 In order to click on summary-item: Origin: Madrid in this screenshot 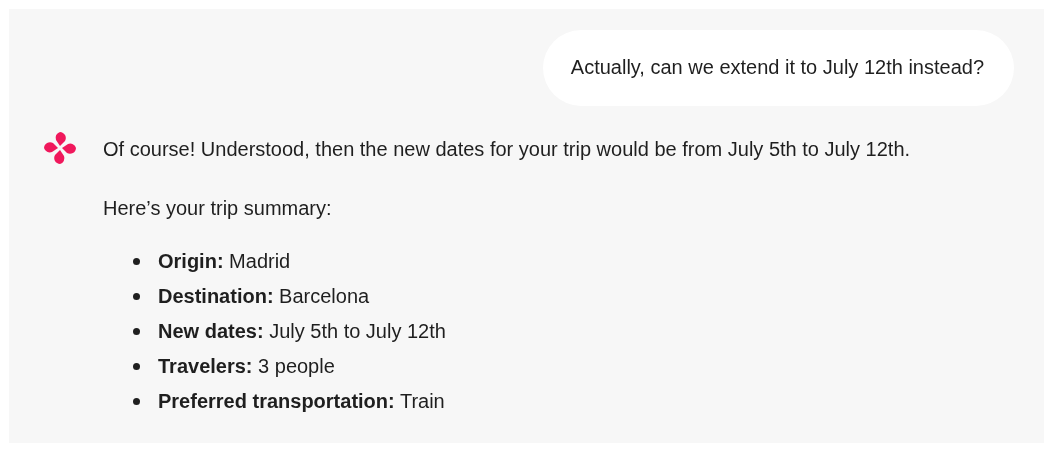, I will do `click(224, 261)`.